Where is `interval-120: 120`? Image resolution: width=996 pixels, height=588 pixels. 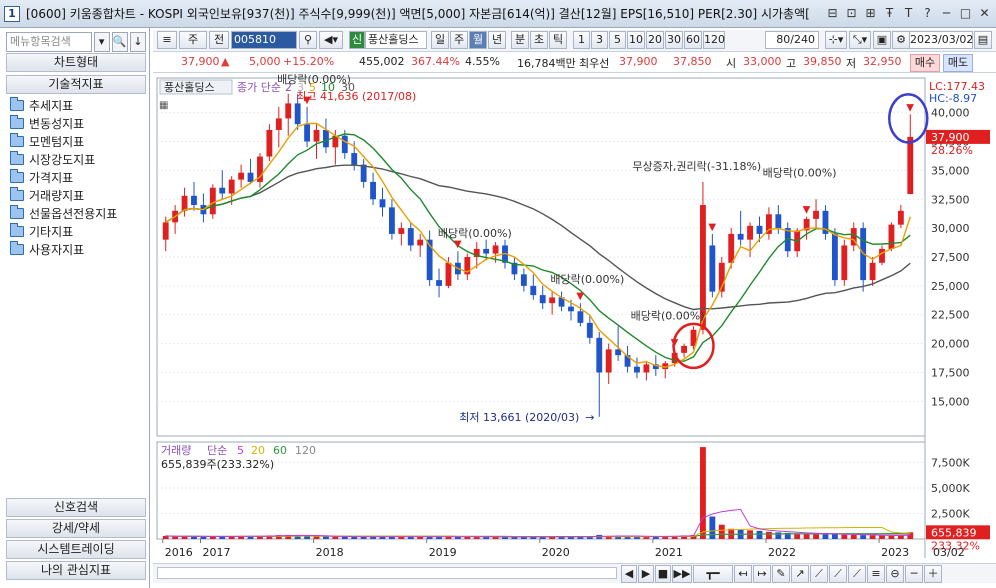
interval-120: 120 is located at coordinates (714, 40).